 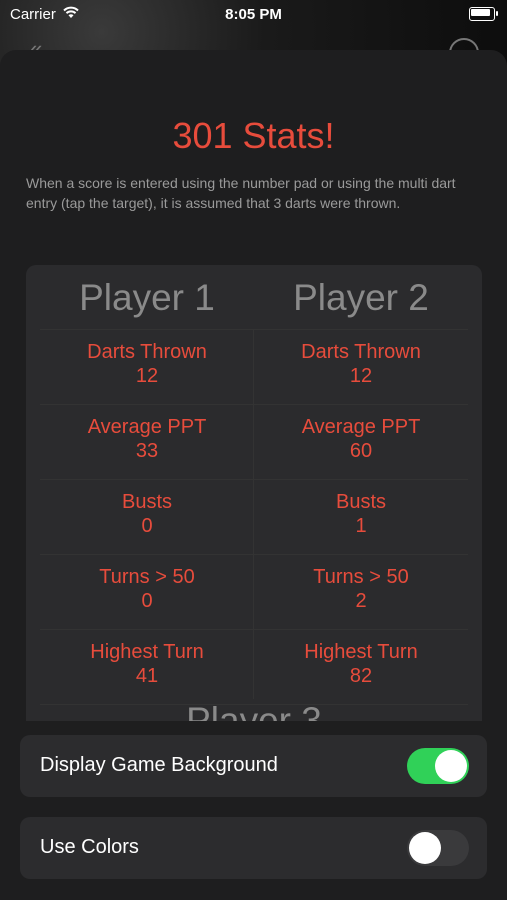 I want to click on stat-turns-over-50: Turns > 50 2, so click(x=361, y=592).